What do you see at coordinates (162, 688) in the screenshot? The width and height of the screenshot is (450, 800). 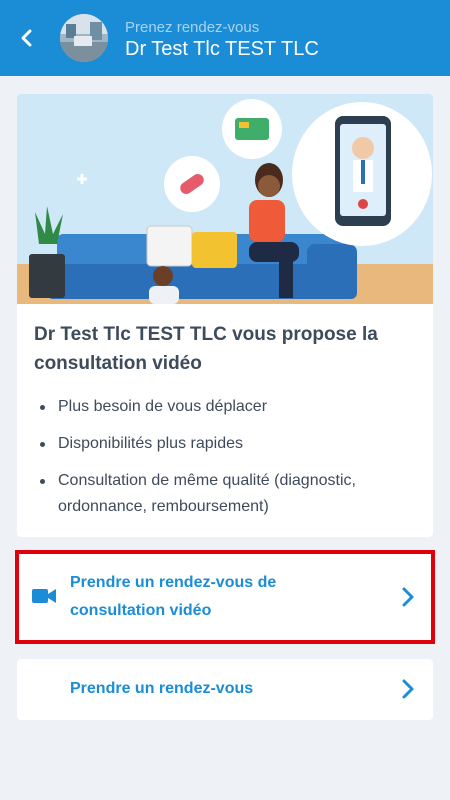 I see `standard-appointment-label: Prendre un rendez-vous` at bounding box center [162, 688].